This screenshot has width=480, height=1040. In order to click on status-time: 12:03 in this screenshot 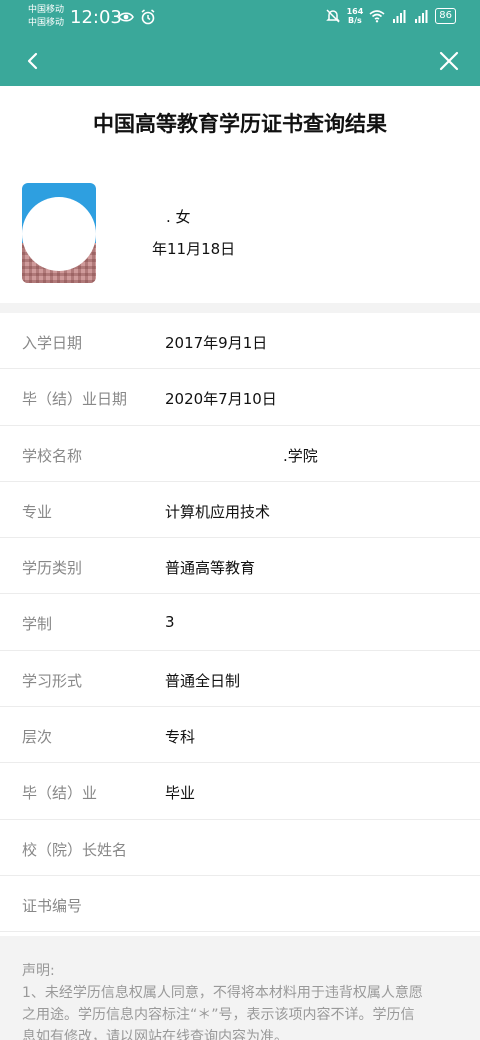, I will do `click(96, 17)`.